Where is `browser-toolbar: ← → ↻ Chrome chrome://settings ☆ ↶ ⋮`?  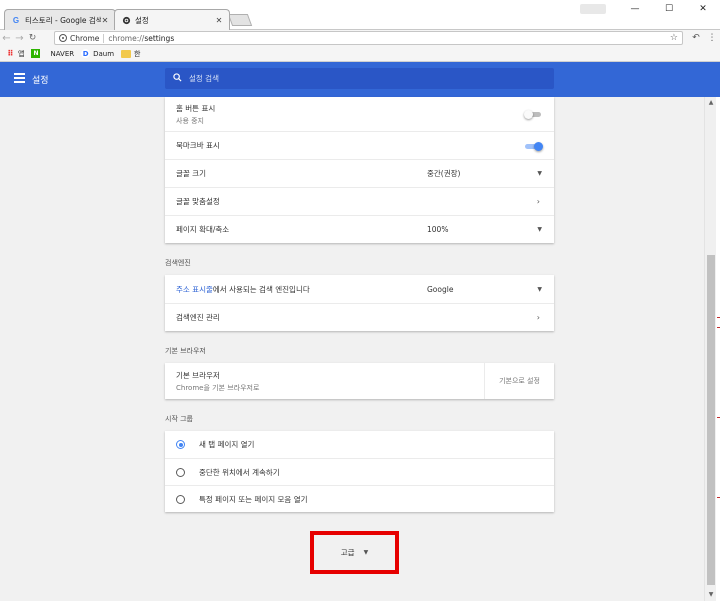
browser-toolbar: ← → ↻ Chrome chrome://settings ☆ ↶ ⋮ is located at coordinates (360, 38).